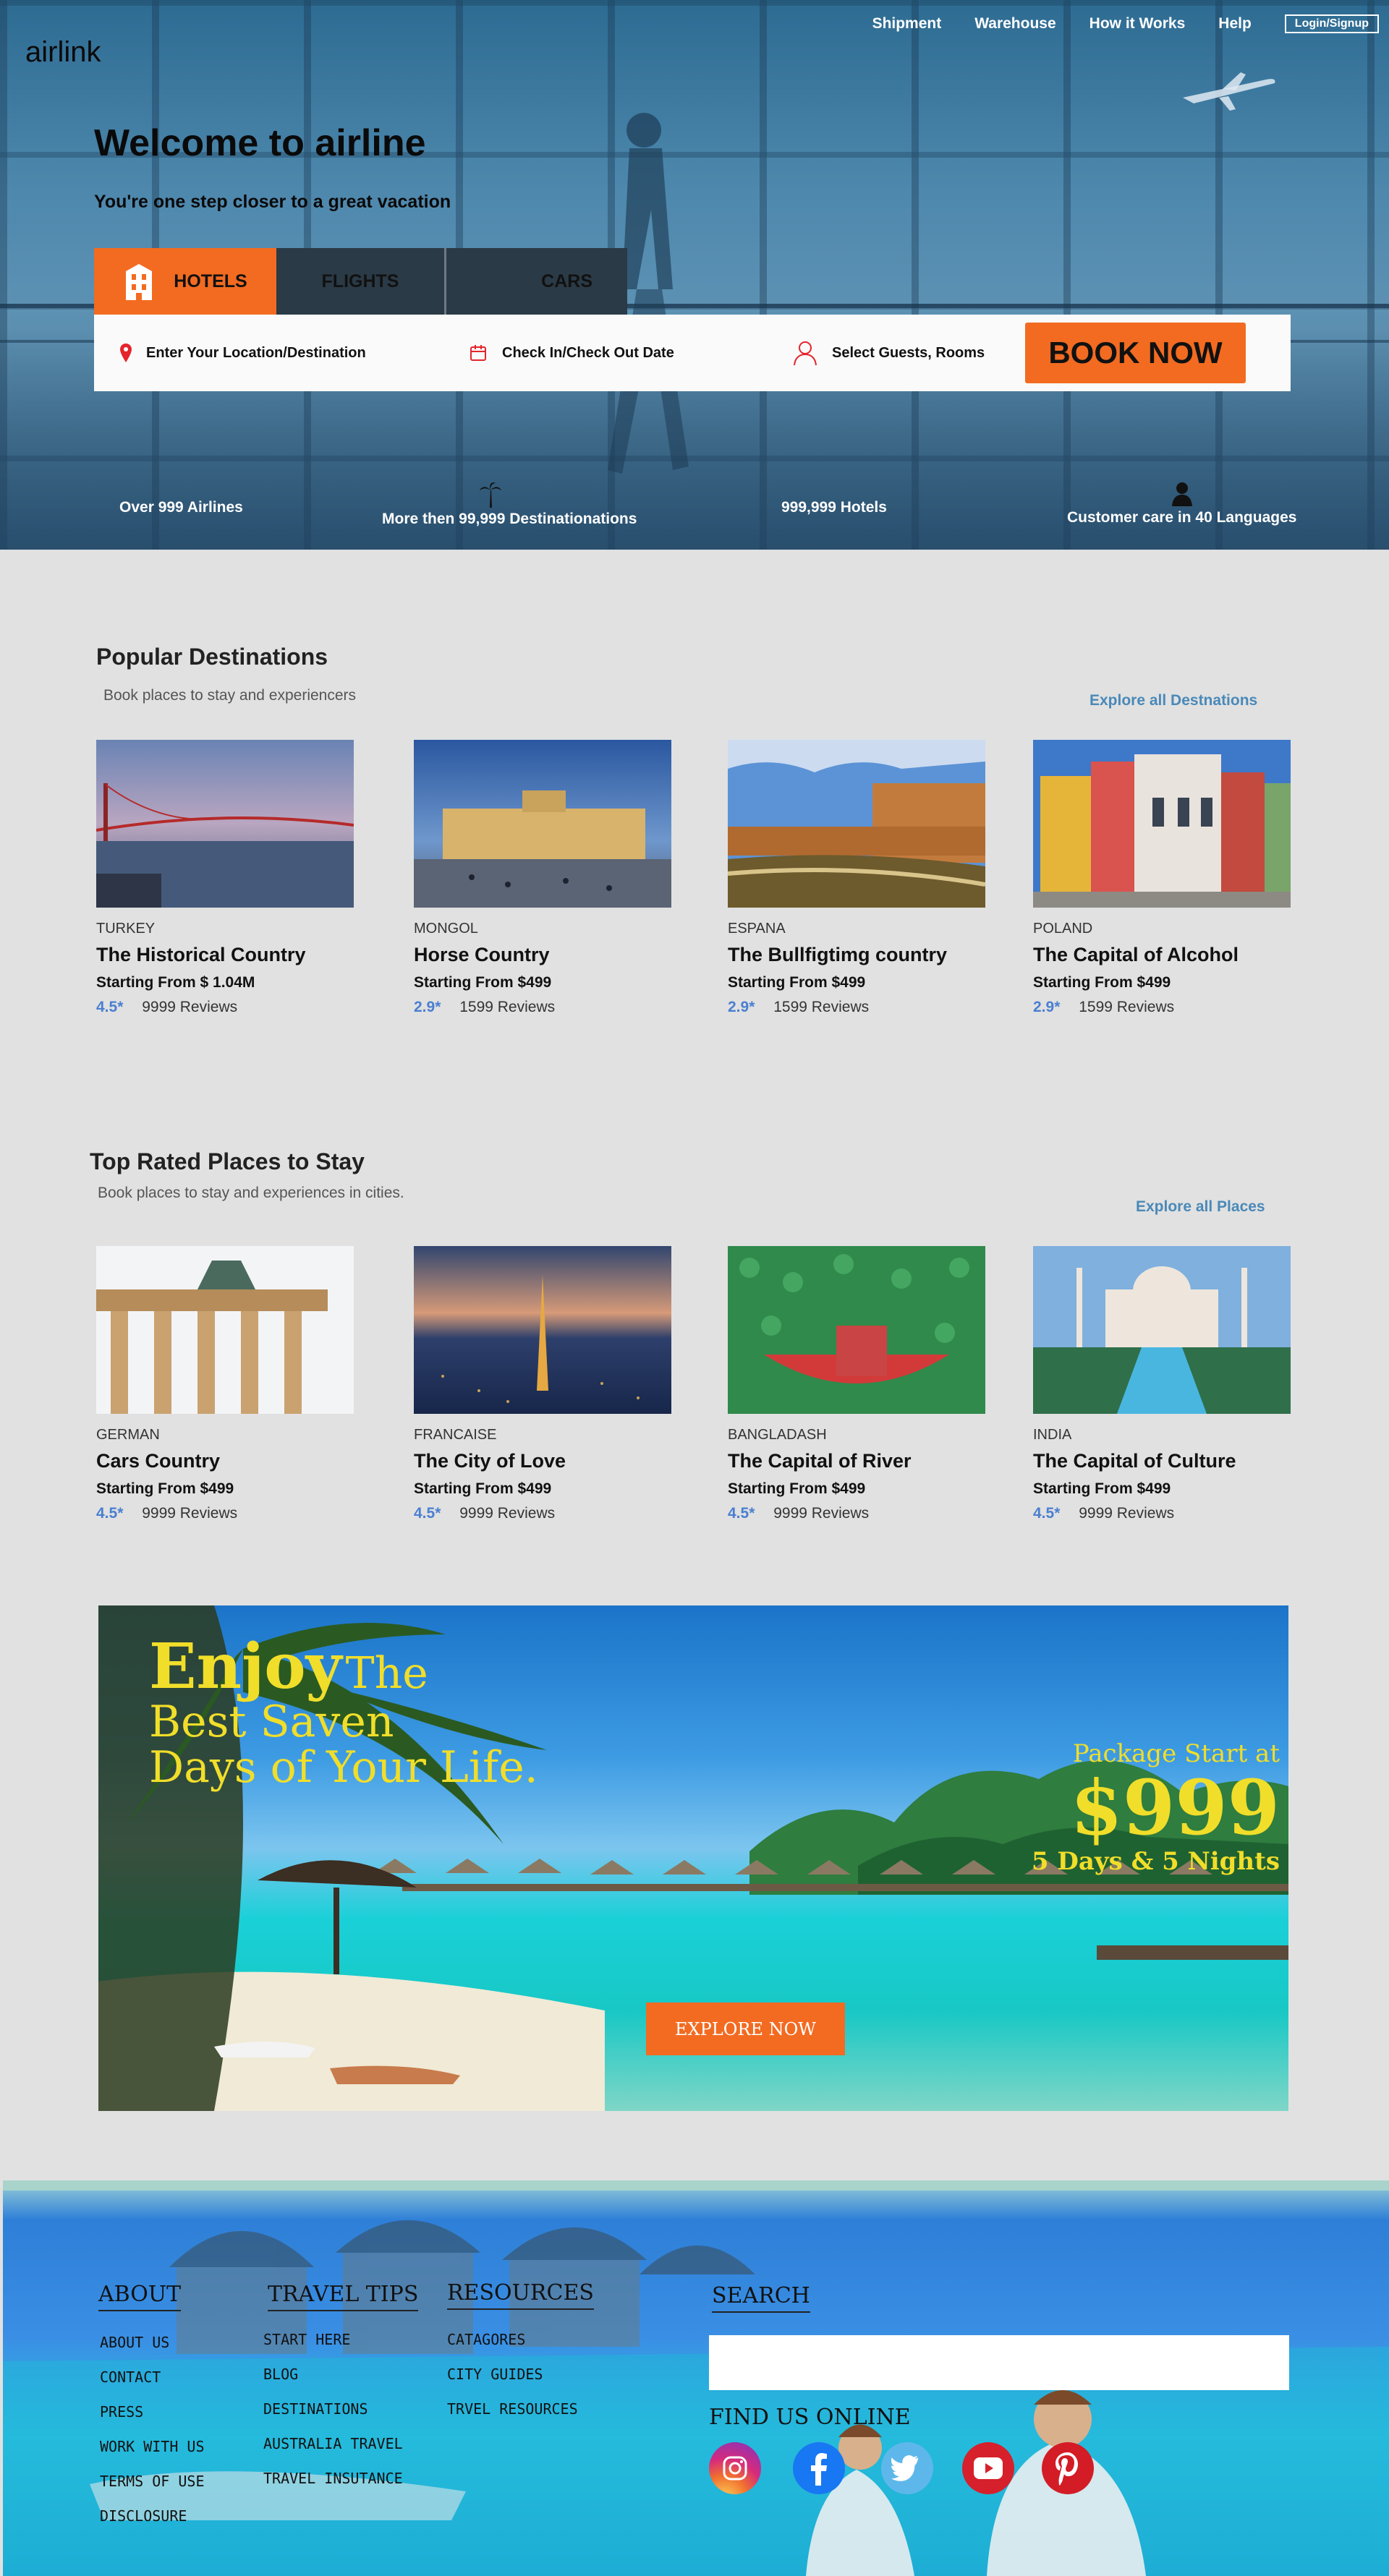 Image resolution: width=1389 pixels, height=2576 pixels. I want to click on destination-photo-espana, so click(856, 824).